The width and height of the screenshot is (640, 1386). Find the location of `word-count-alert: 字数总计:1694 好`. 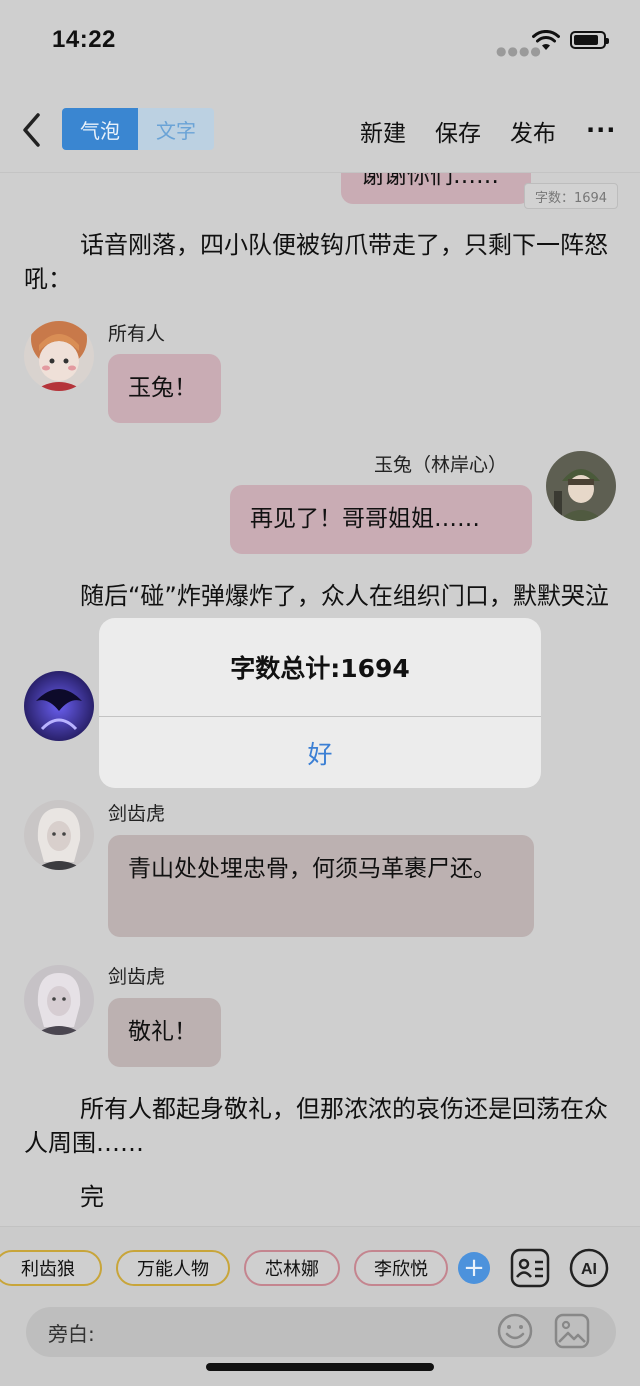

word-count-alert: 字数总计:1694 好 is located at coordinates (320, 703).